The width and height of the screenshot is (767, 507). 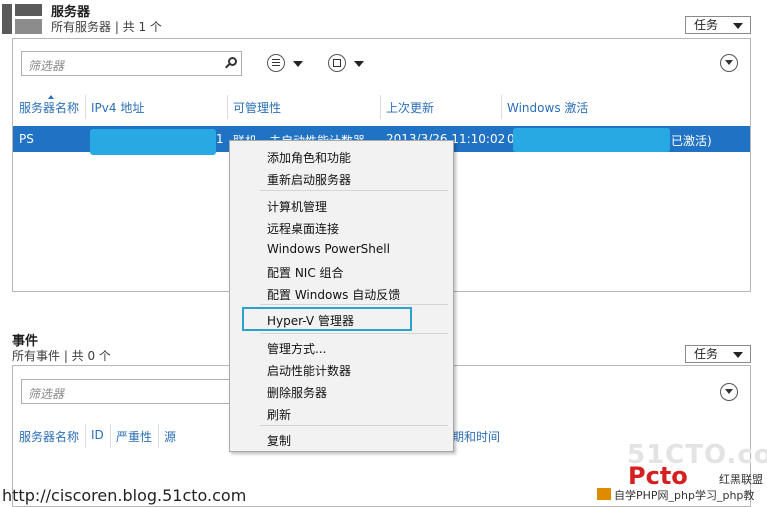 What do you see at coordinates (410, 107) in the screenshot?
I see `column-last-update: 上次更新` at bounding box center [410, 107].